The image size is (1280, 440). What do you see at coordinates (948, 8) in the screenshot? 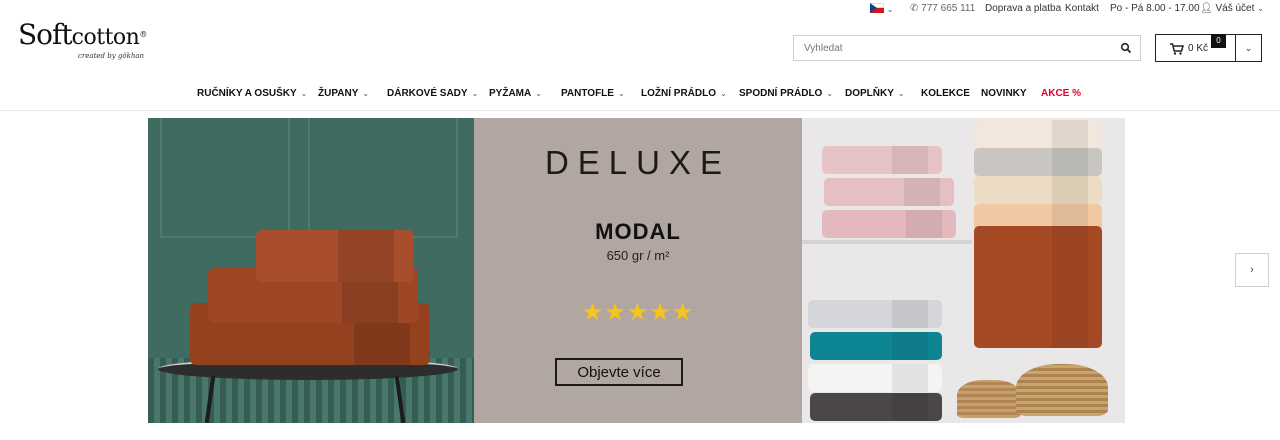
I see `phone-number: 777 665 111` at bounding box center [948, 8].